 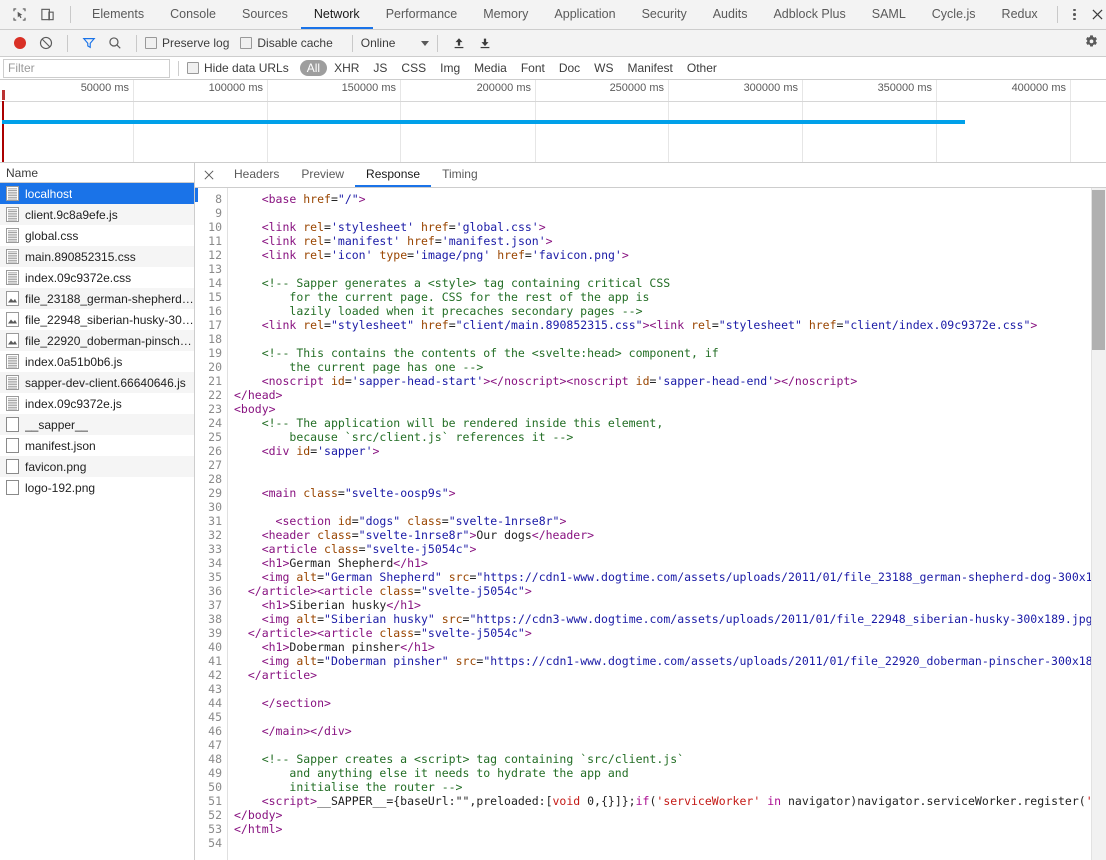 I want to click on export-har-icon, so click(x=485, y=43).